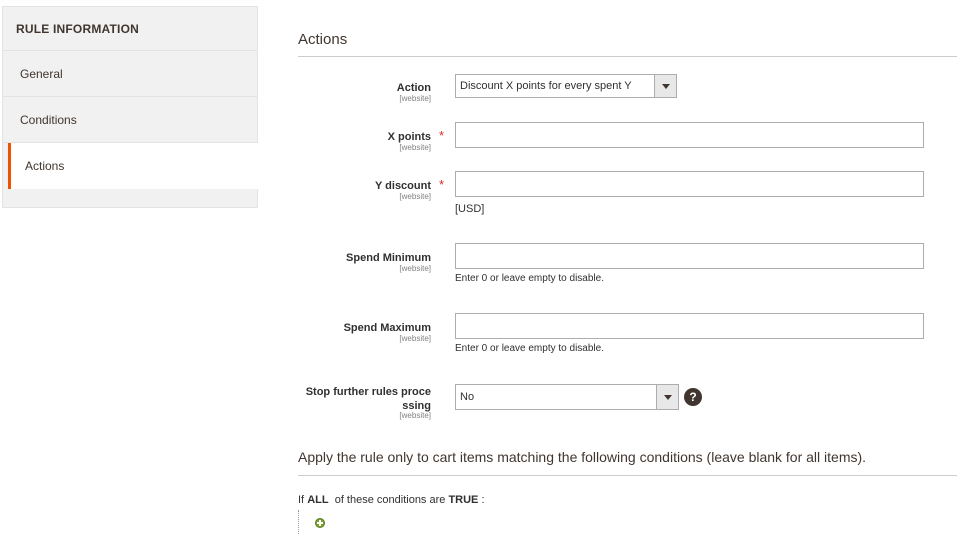  I want to click on currency-note: [USD], so click(470, 209).